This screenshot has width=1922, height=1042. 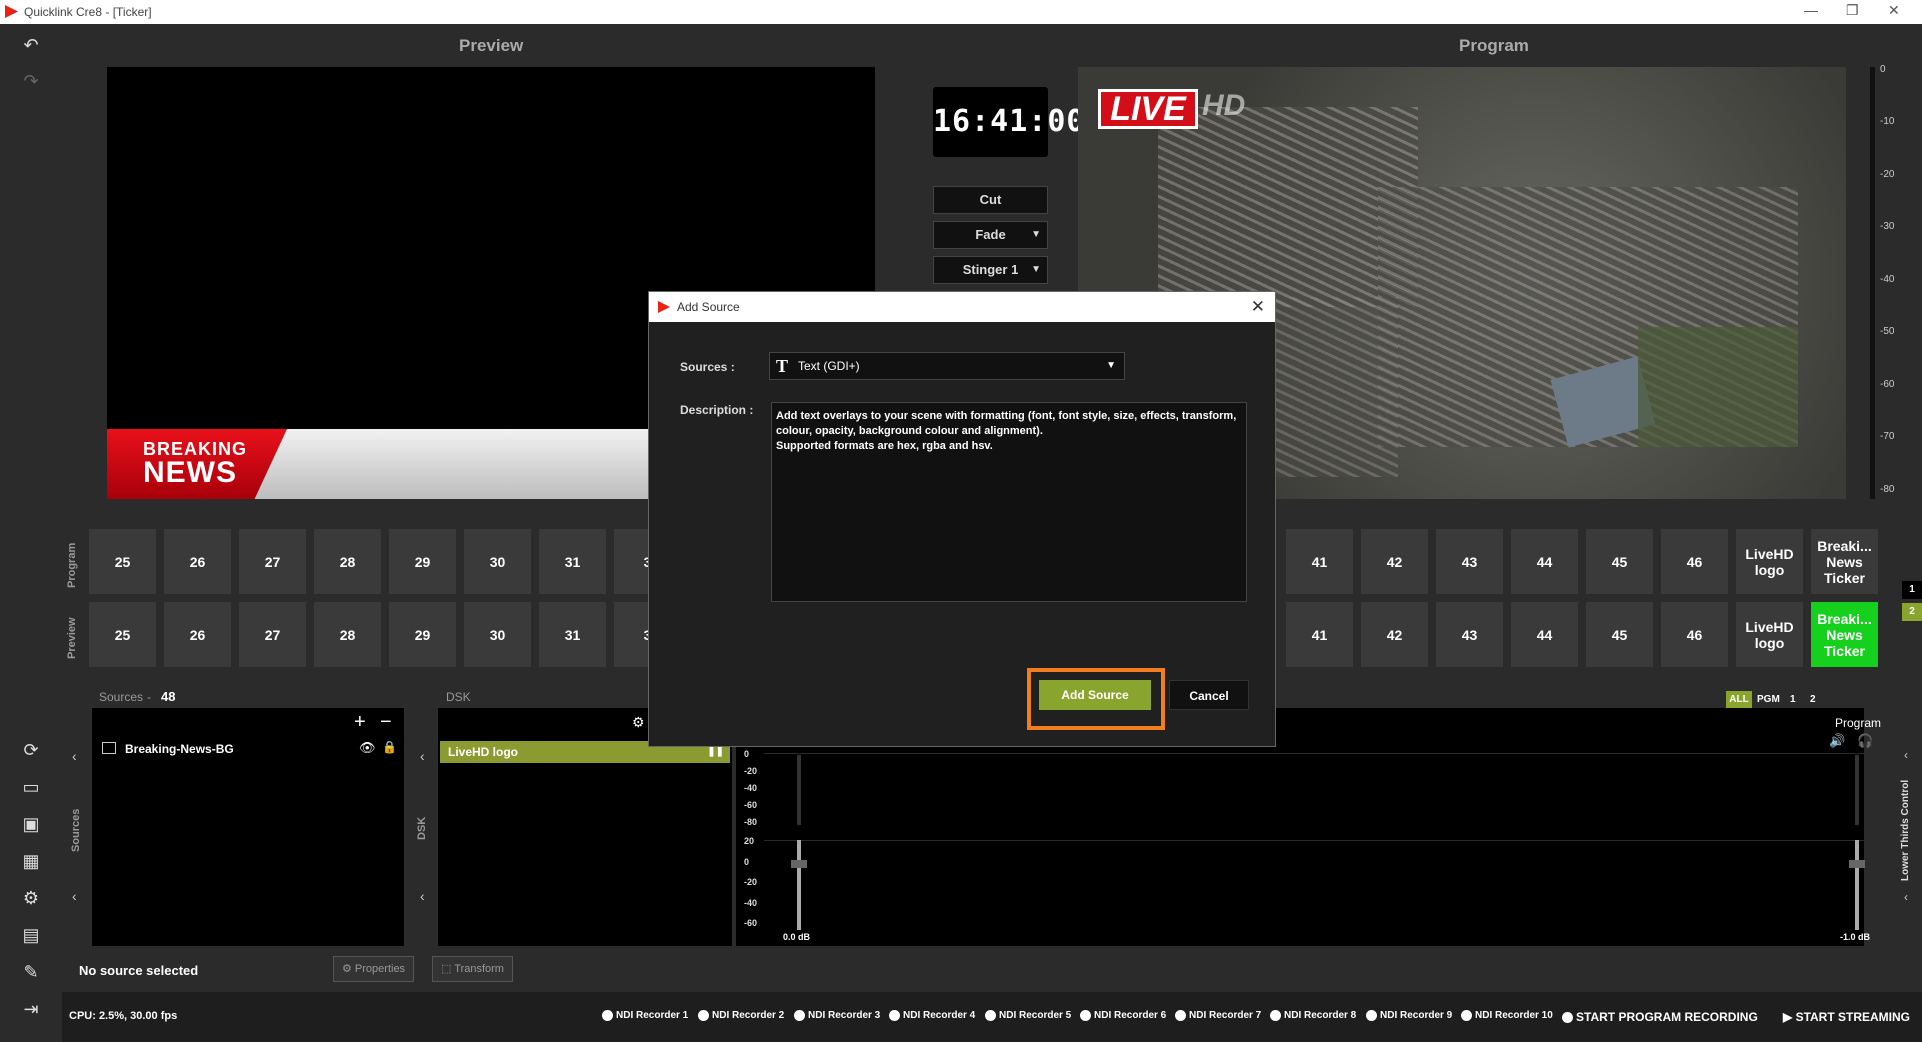 I want to click on filter-1: 1, so click(x=1793, y=699).